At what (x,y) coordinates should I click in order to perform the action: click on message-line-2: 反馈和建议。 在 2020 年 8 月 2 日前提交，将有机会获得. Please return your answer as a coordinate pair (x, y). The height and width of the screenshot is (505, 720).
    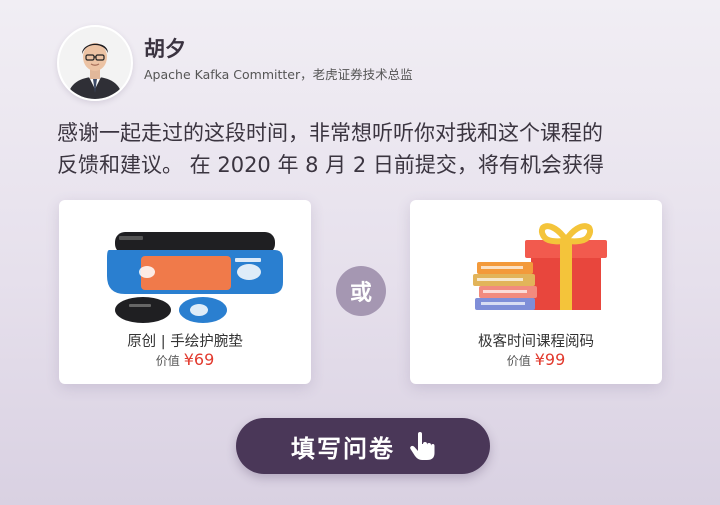
    Looking at the image, I should click on (330, 165).